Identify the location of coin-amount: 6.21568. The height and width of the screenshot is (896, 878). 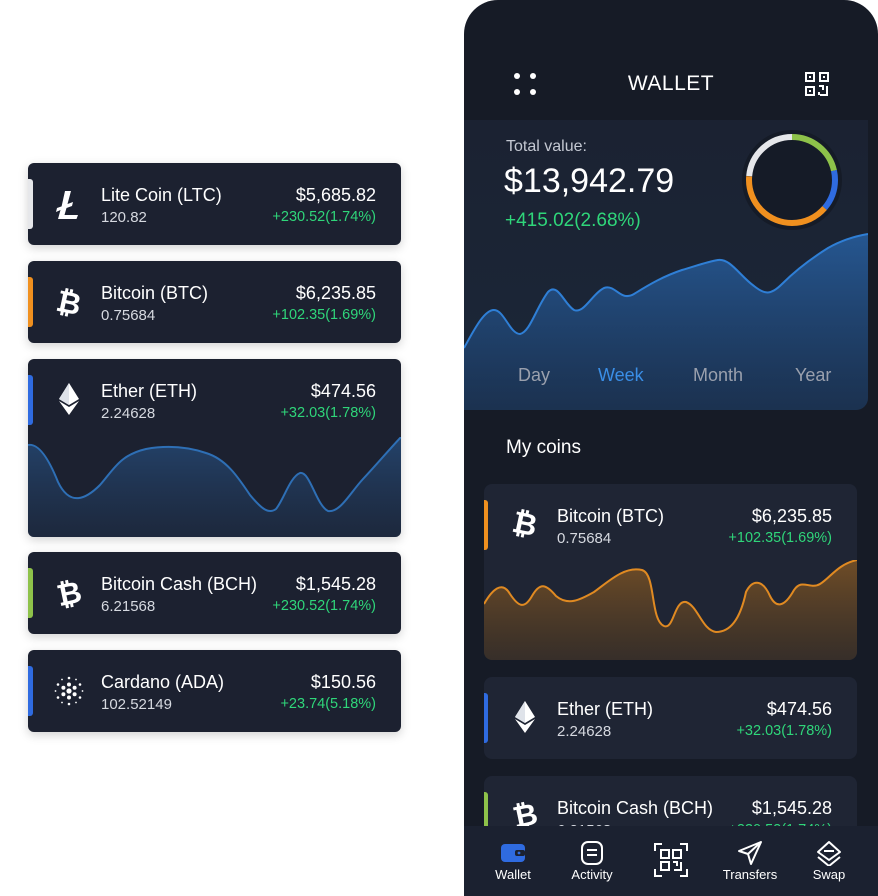
(128, 606).